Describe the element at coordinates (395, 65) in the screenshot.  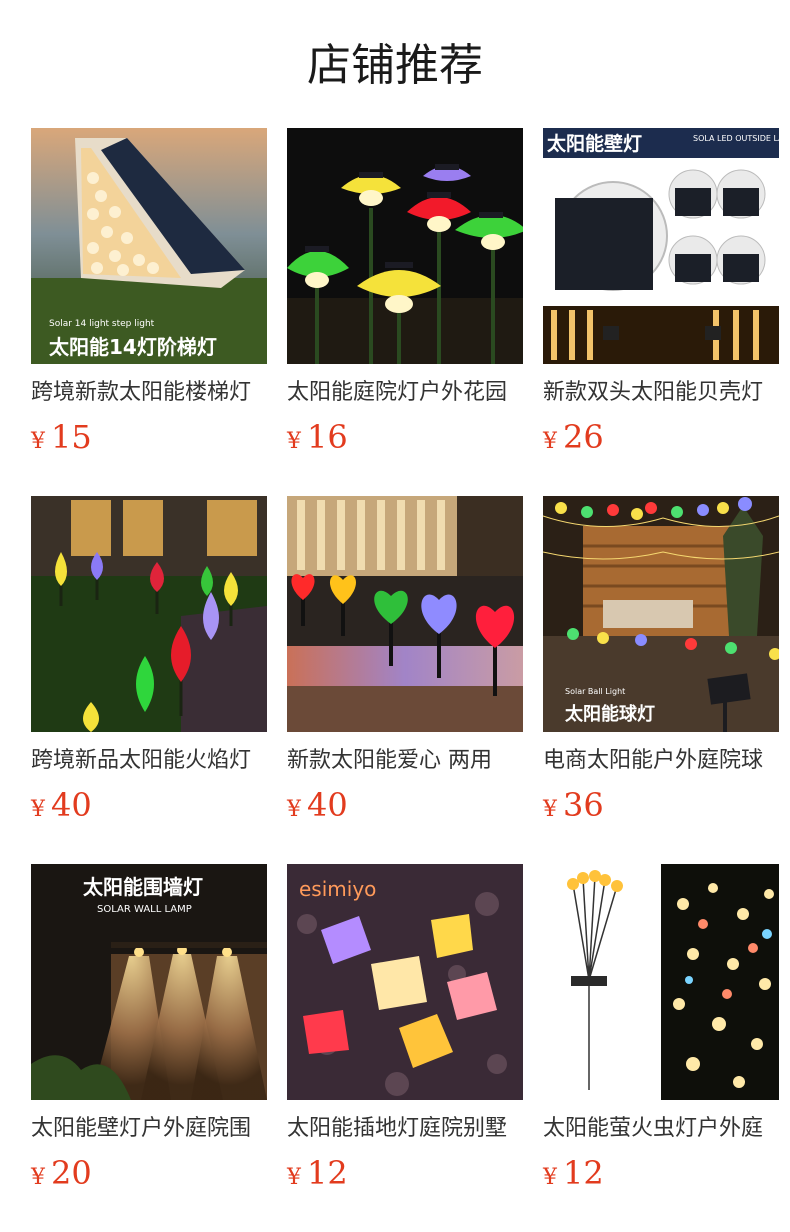
I see `page-title: 店铺推荐` at that location.